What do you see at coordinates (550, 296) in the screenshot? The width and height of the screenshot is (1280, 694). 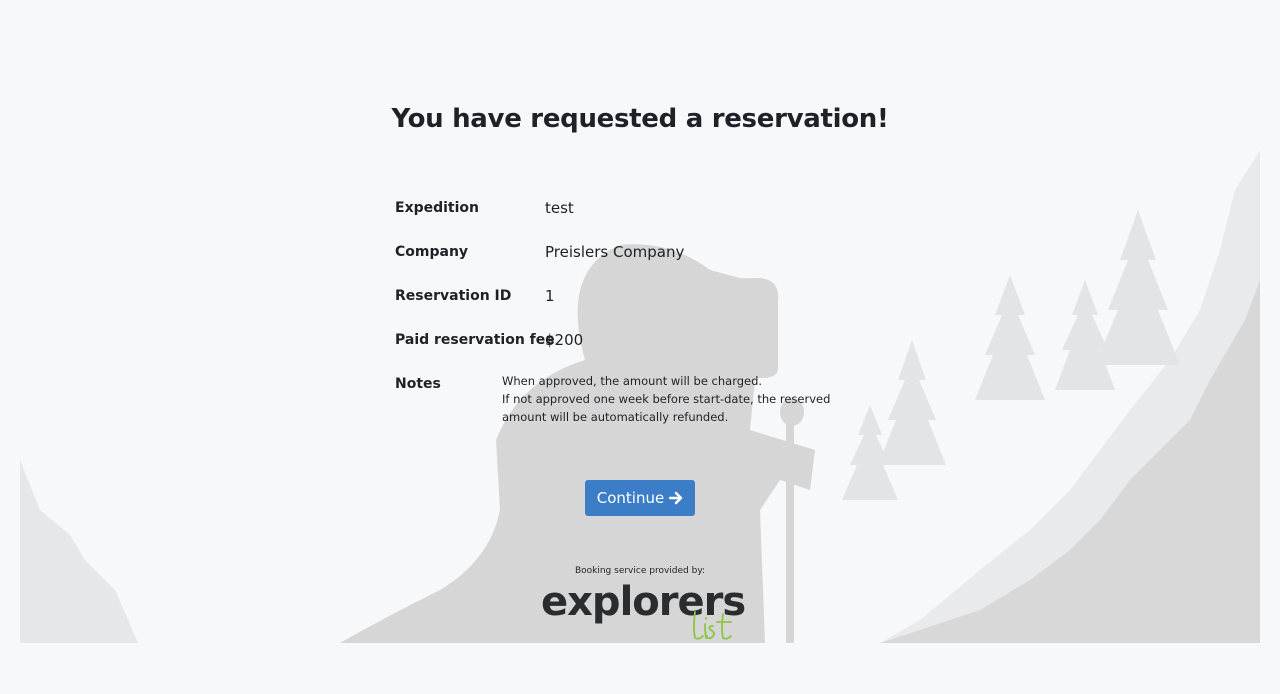 I see `reservation-id-value: 1` at bounding box center [550, 296].